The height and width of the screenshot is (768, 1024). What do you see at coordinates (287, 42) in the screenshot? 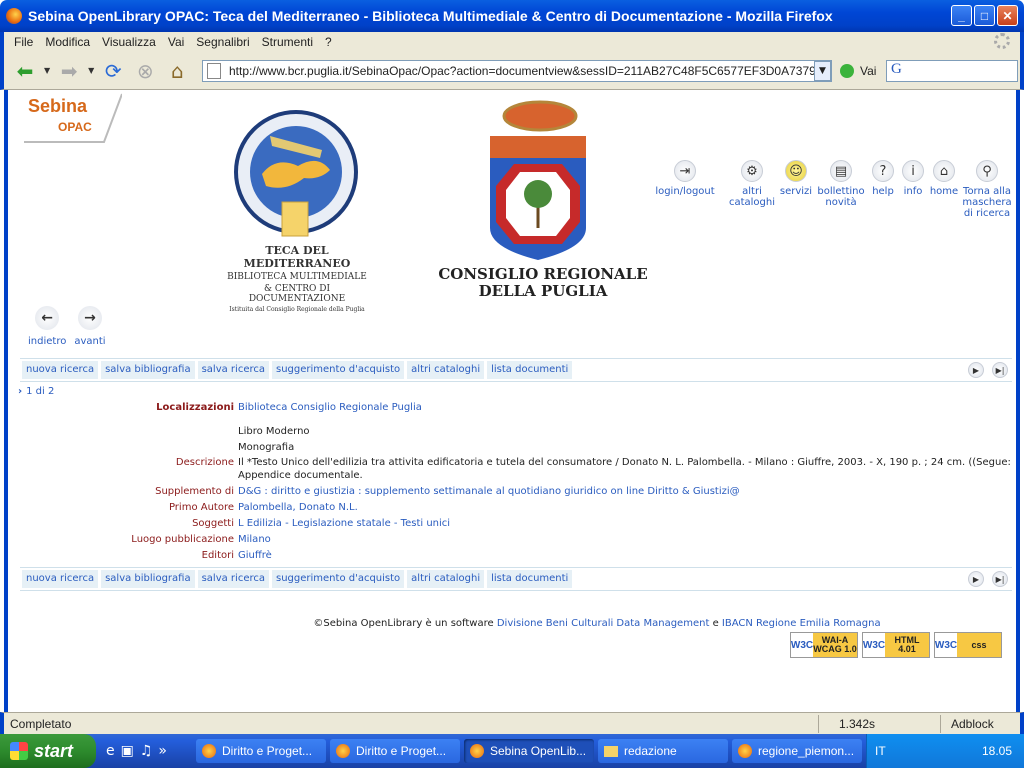
I see `menu-strumenti: Strumenti` at bounding box center [287, 42].